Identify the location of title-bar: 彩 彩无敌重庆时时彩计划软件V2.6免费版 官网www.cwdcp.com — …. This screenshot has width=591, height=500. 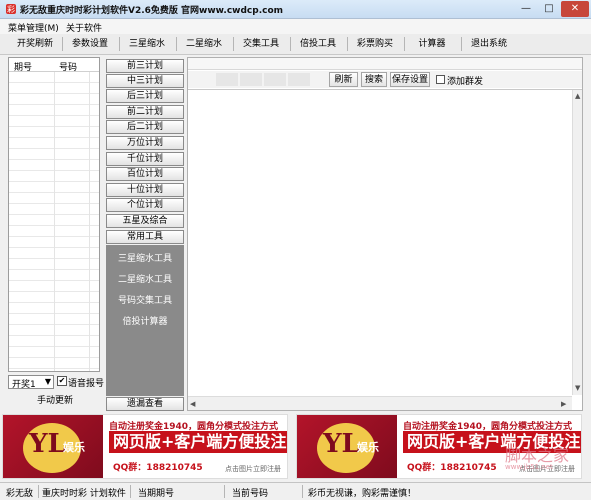
(295, 9).